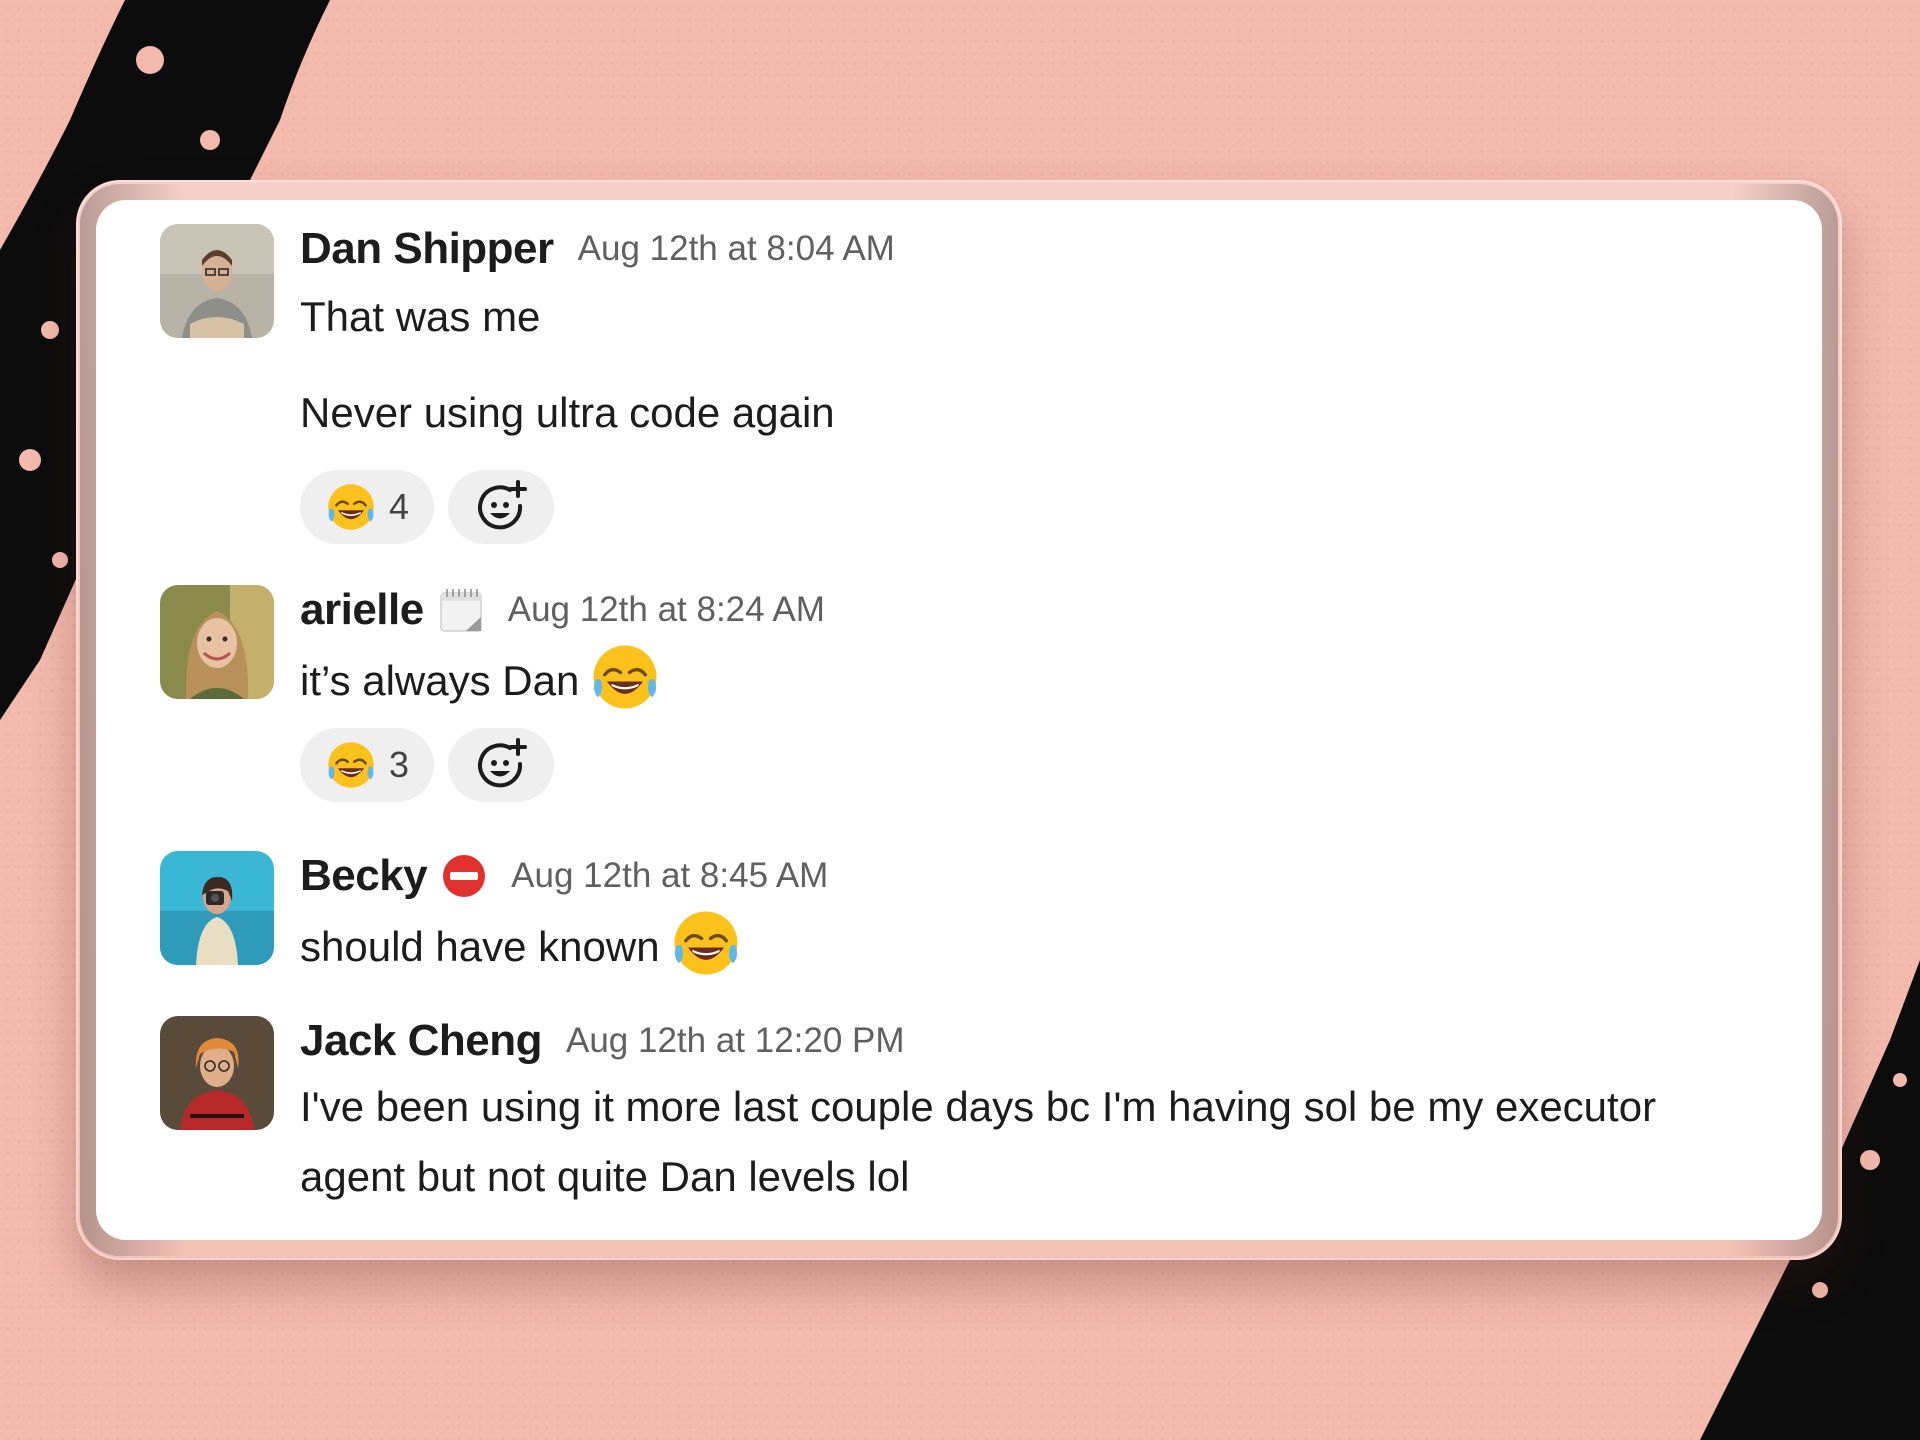  Describe the element at coordinates (1041, 765) in the screenshot. I see `reaction-bar: 3` at that location.